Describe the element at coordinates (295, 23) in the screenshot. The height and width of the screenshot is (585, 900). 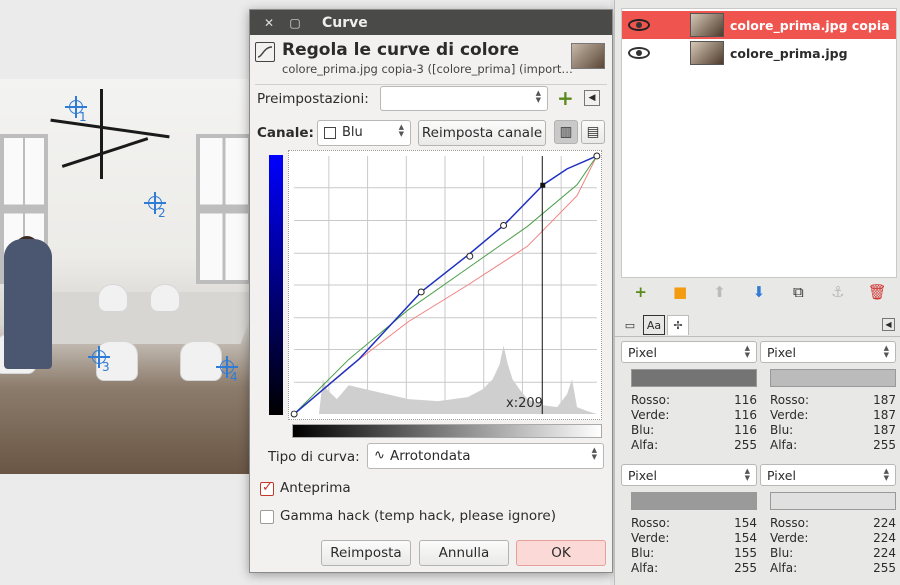
I see `maximize-icon: ▢` at that location.